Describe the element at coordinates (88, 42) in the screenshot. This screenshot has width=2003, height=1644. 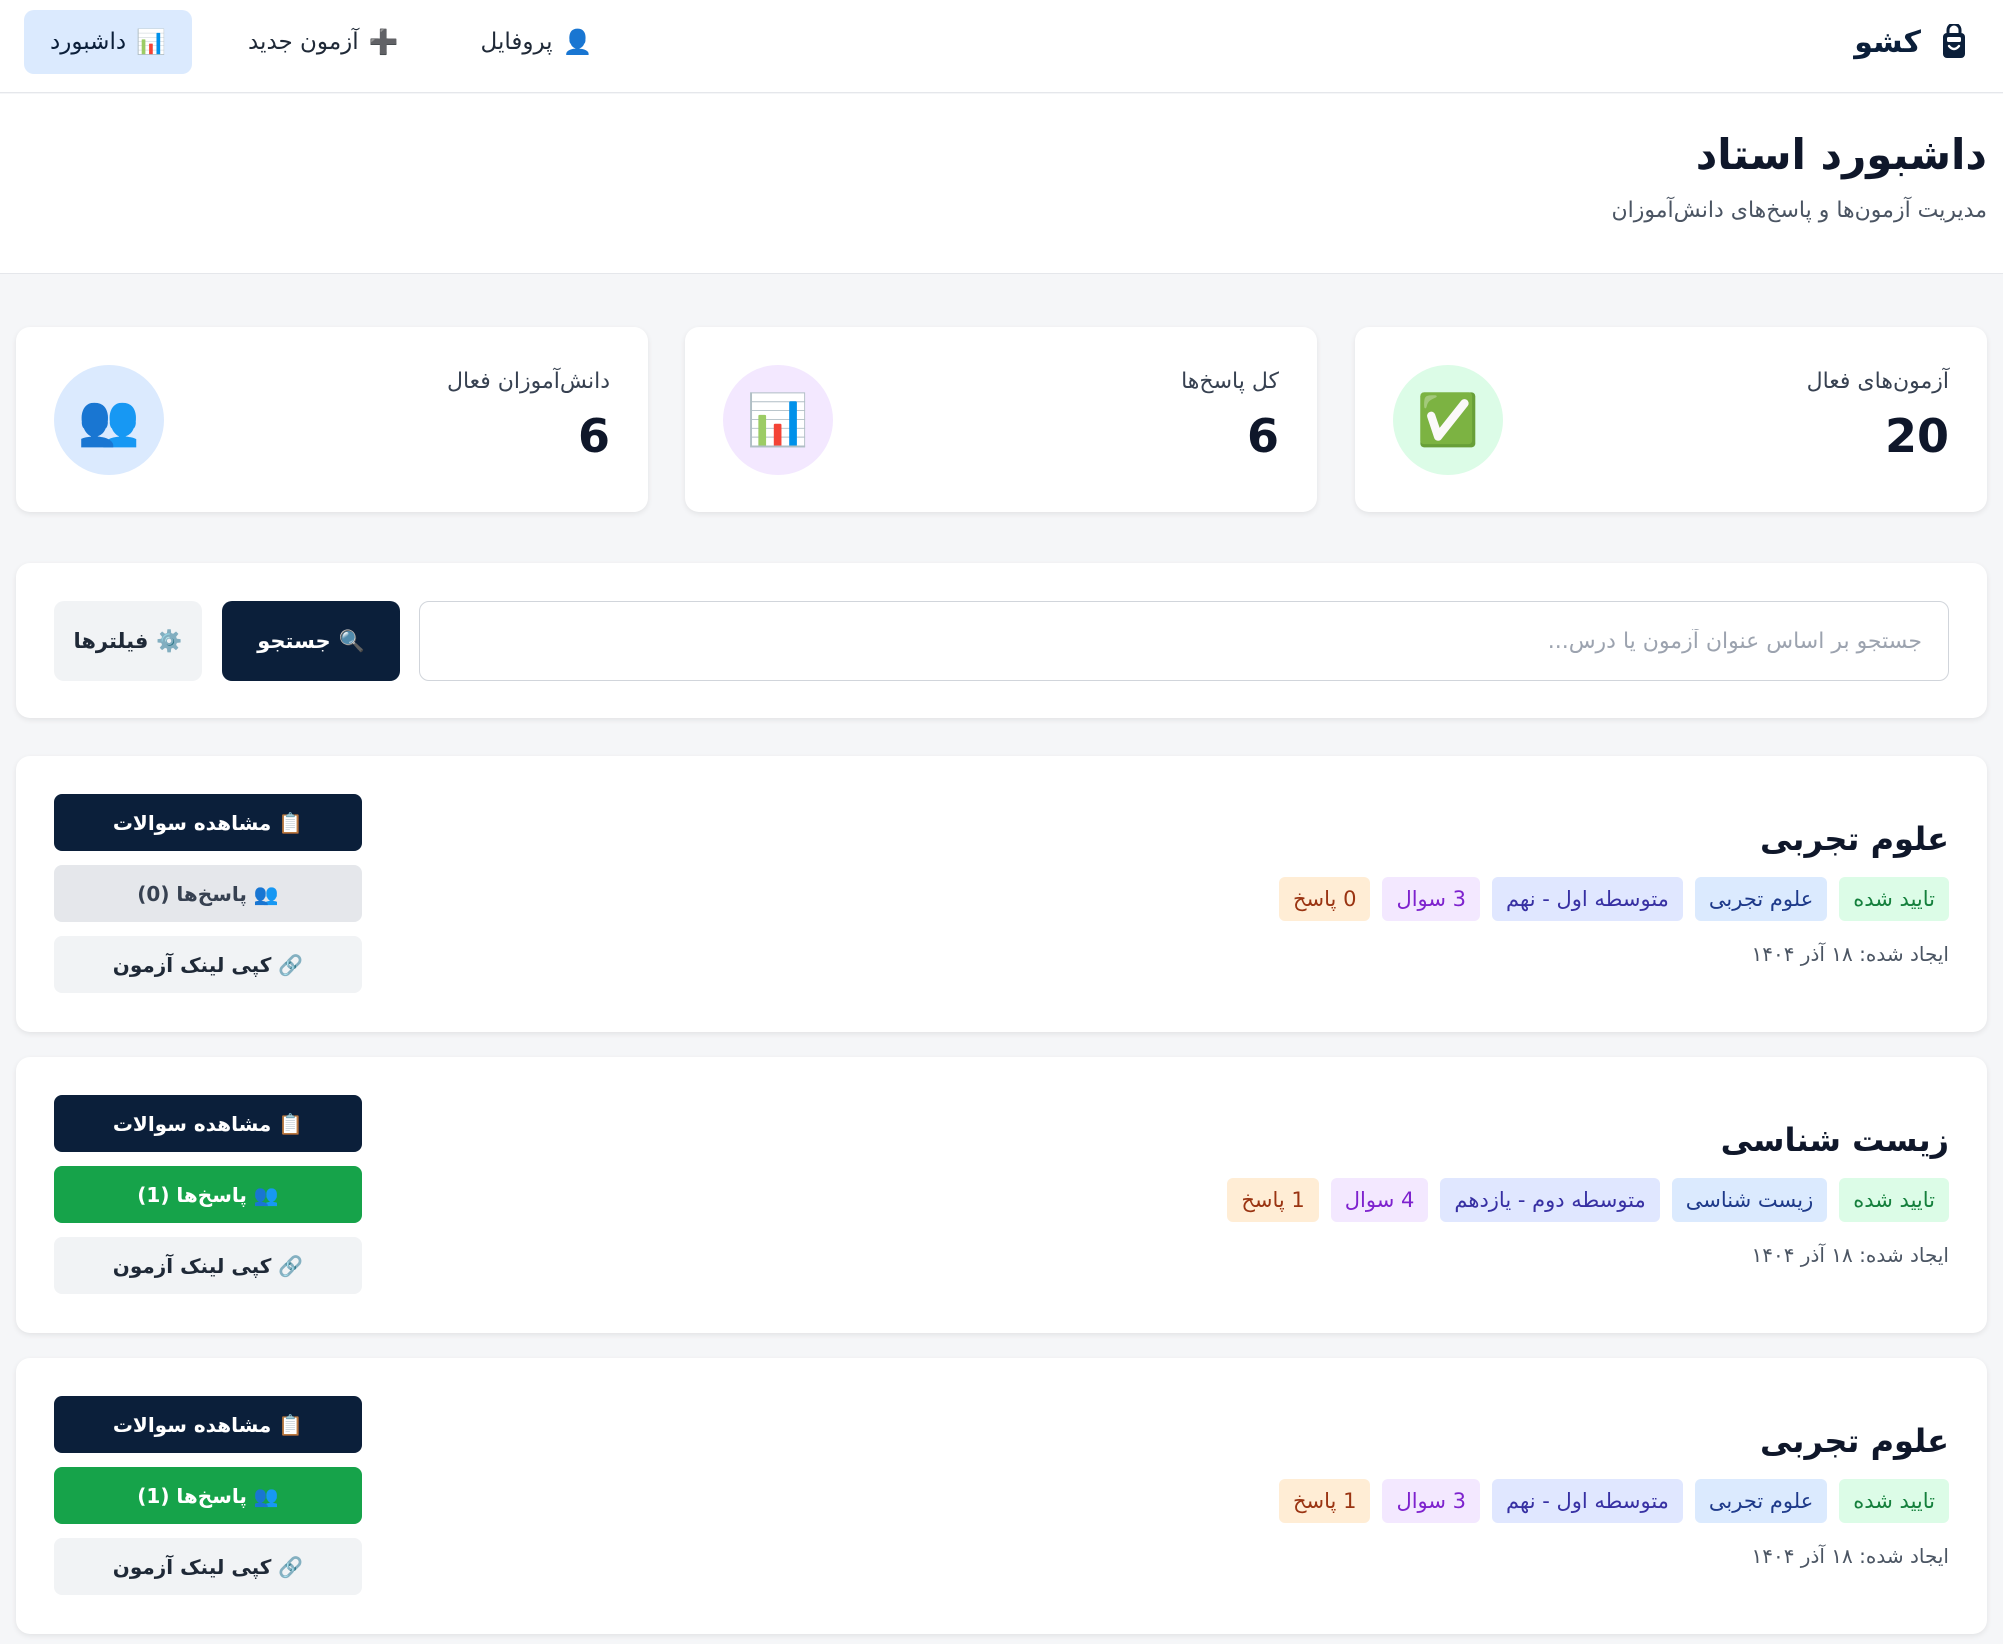
I see `nav-dashboard-label: داشبورد` at that location.